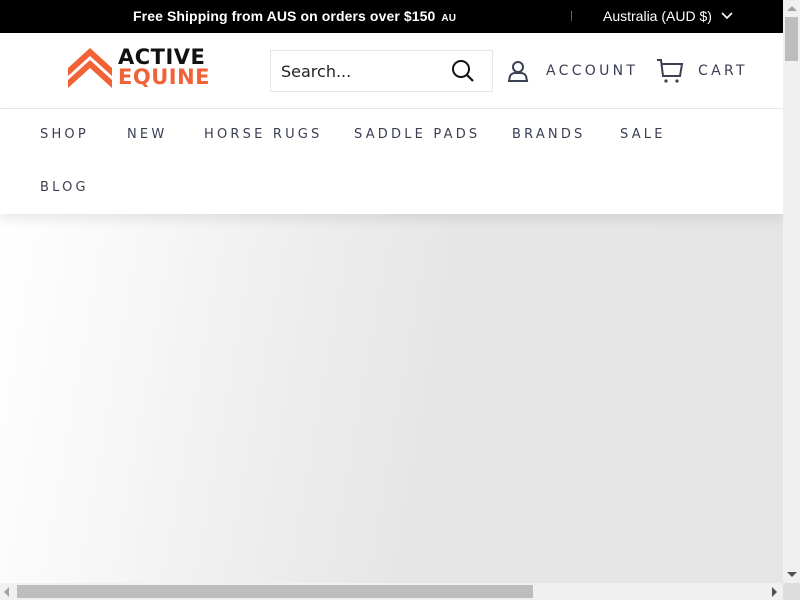 Image resolution: width=800 pixels, height=600 pixels. What do you see at coordinates (64, 134) in the screenshot?
I see `nav-item-shop: SHOP` at bounding box center [64, 134].